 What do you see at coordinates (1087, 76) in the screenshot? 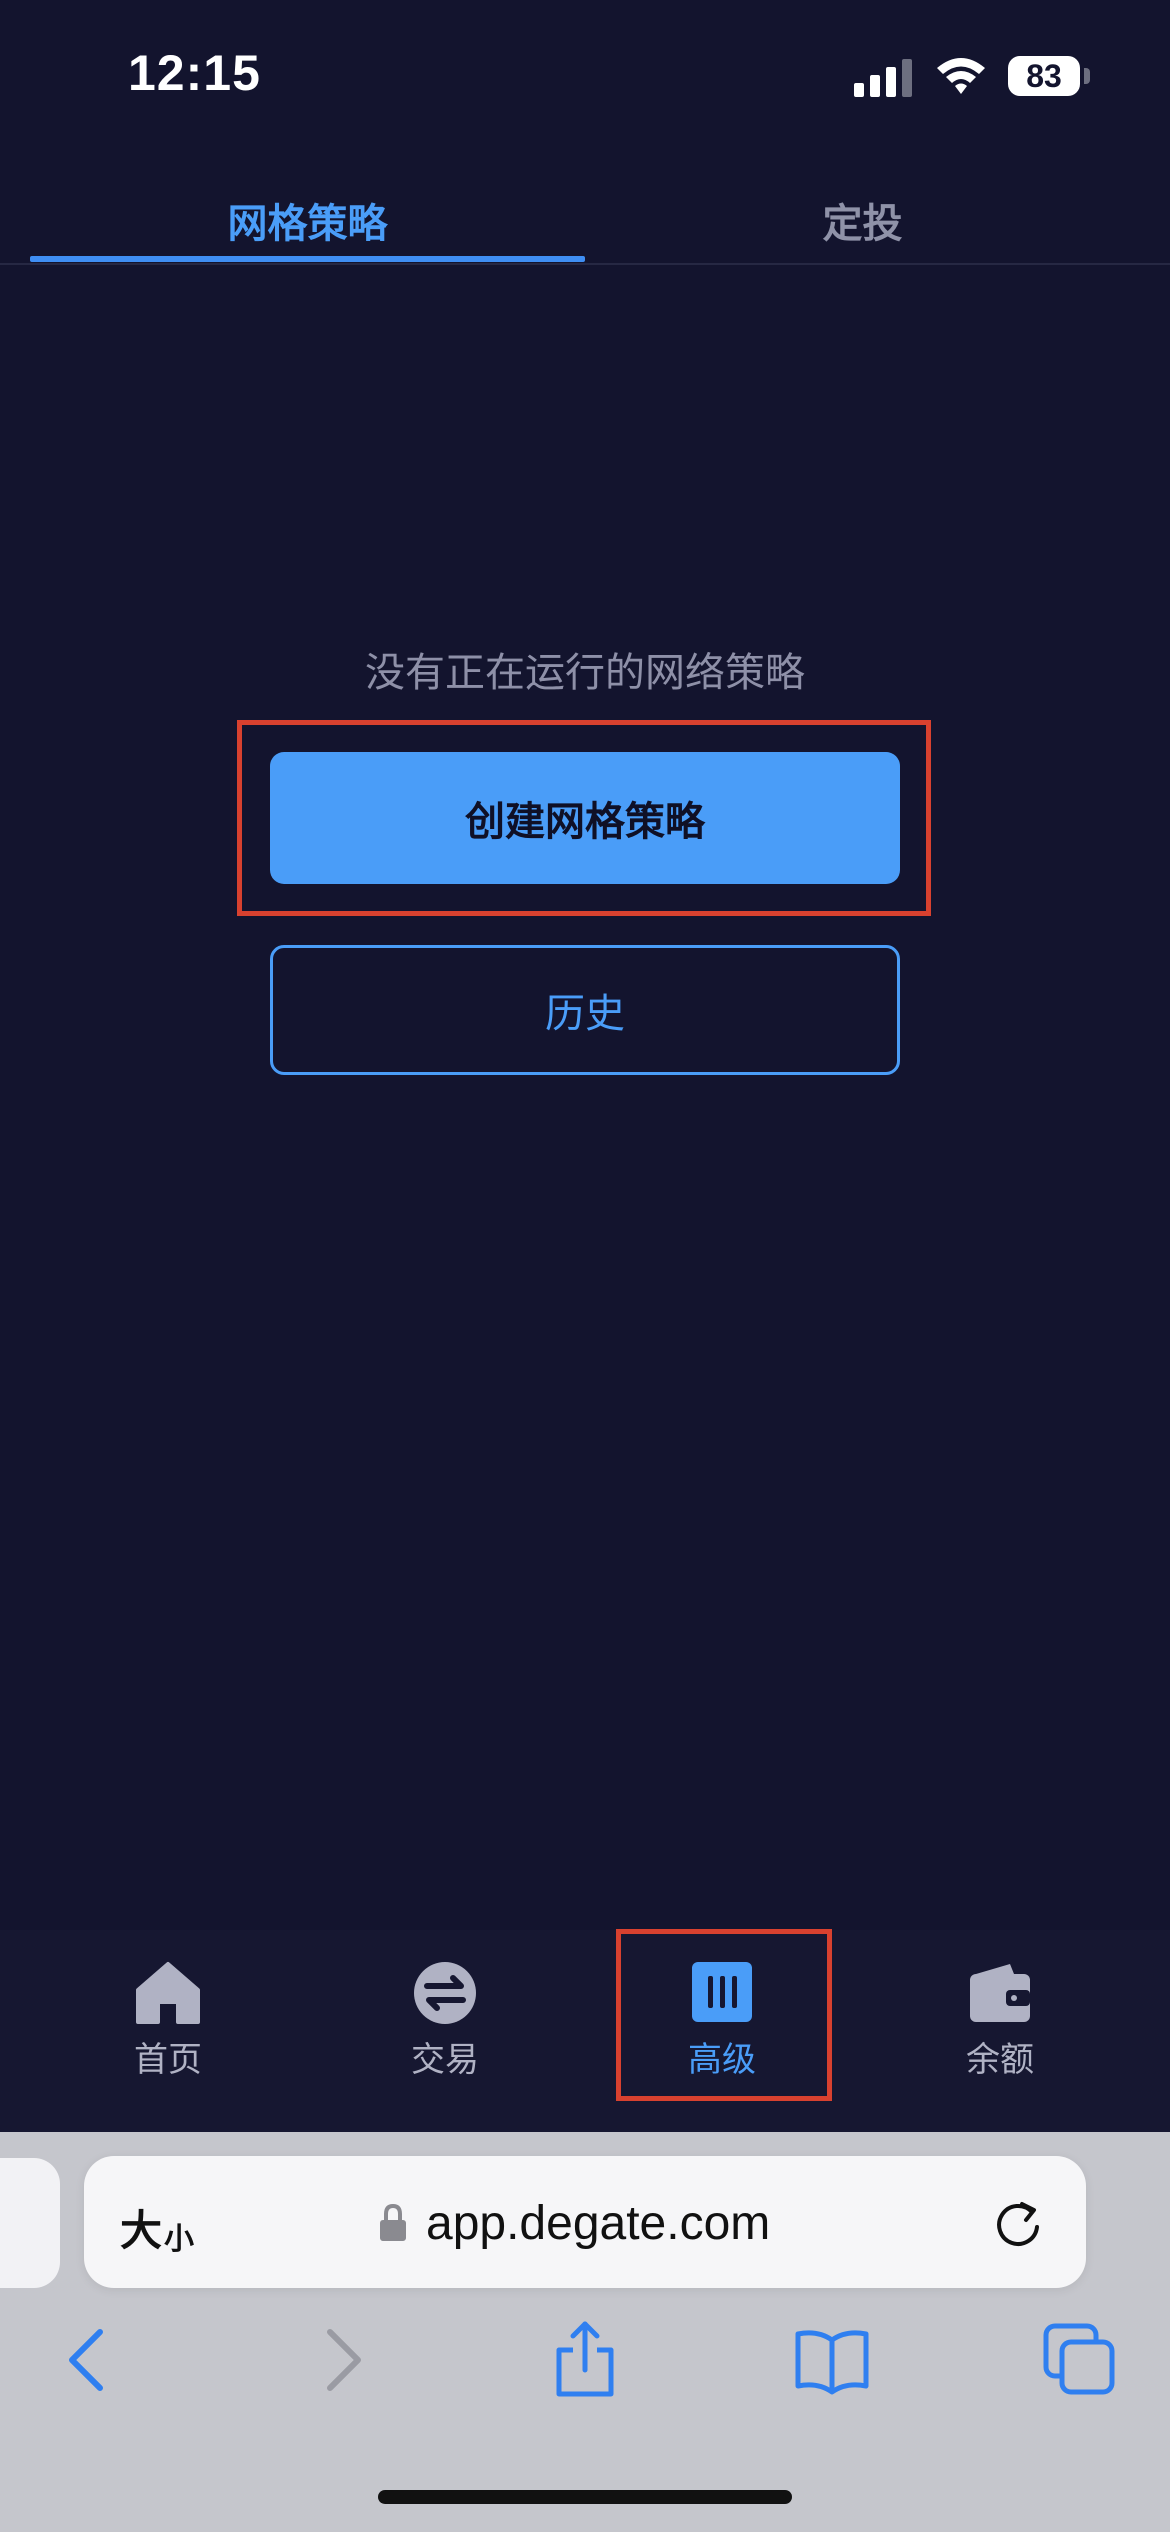
I see `battery-cap` at bounding box center [1087, 76].